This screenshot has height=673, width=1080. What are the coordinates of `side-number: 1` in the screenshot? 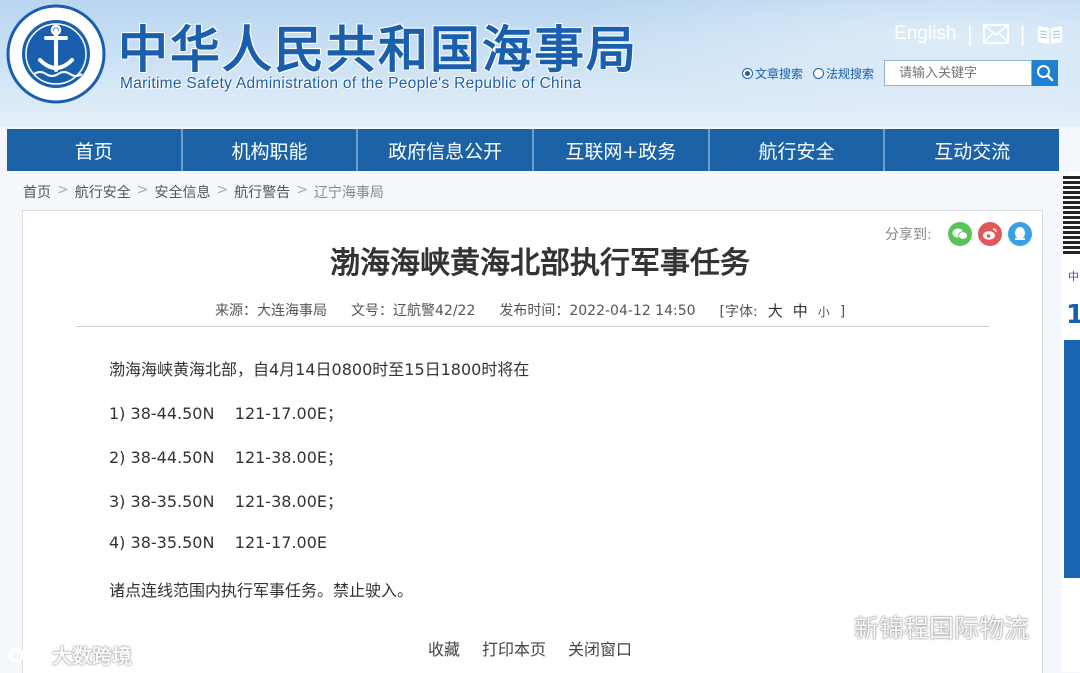 It's located at (1073, 315).